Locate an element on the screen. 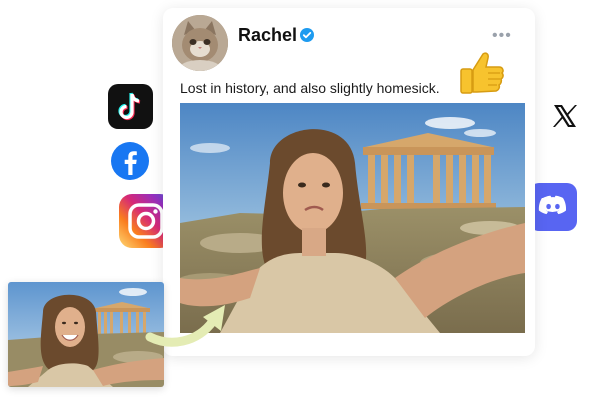 Image resolution: width=600 pixels, height=400 pixels. transform-arrow-icon is located at coordinates (185, 326).